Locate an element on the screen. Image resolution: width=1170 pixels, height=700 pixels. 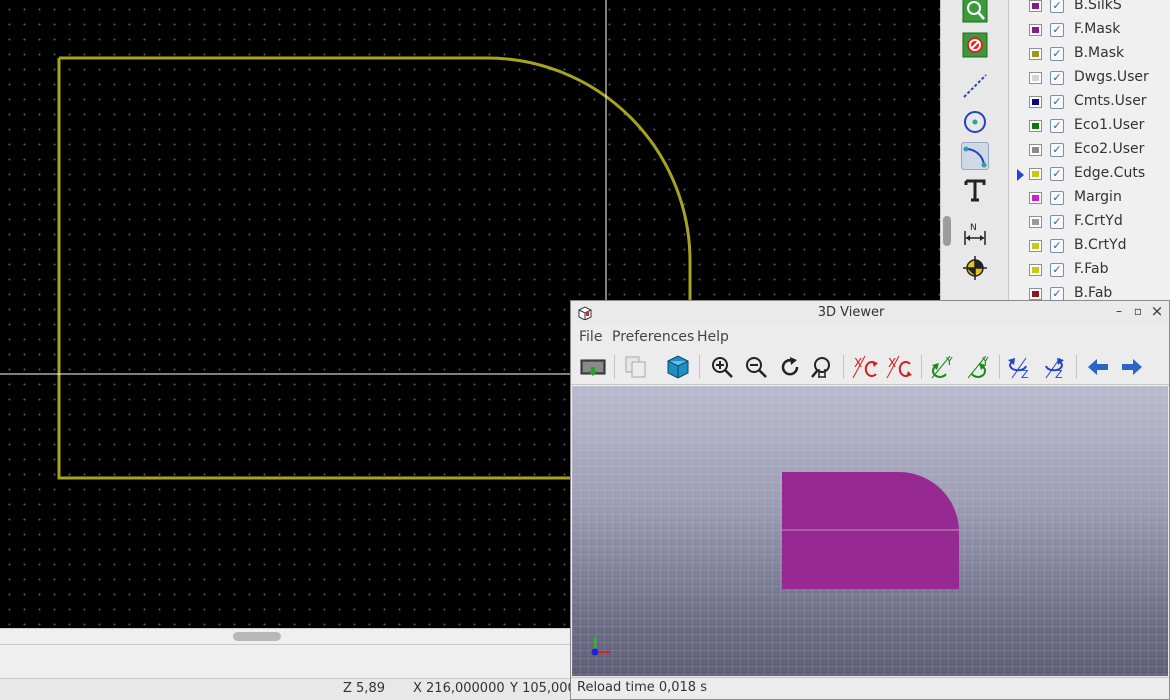
rotate-x-clockwise-icon: X is located at coordinates (865, 367).